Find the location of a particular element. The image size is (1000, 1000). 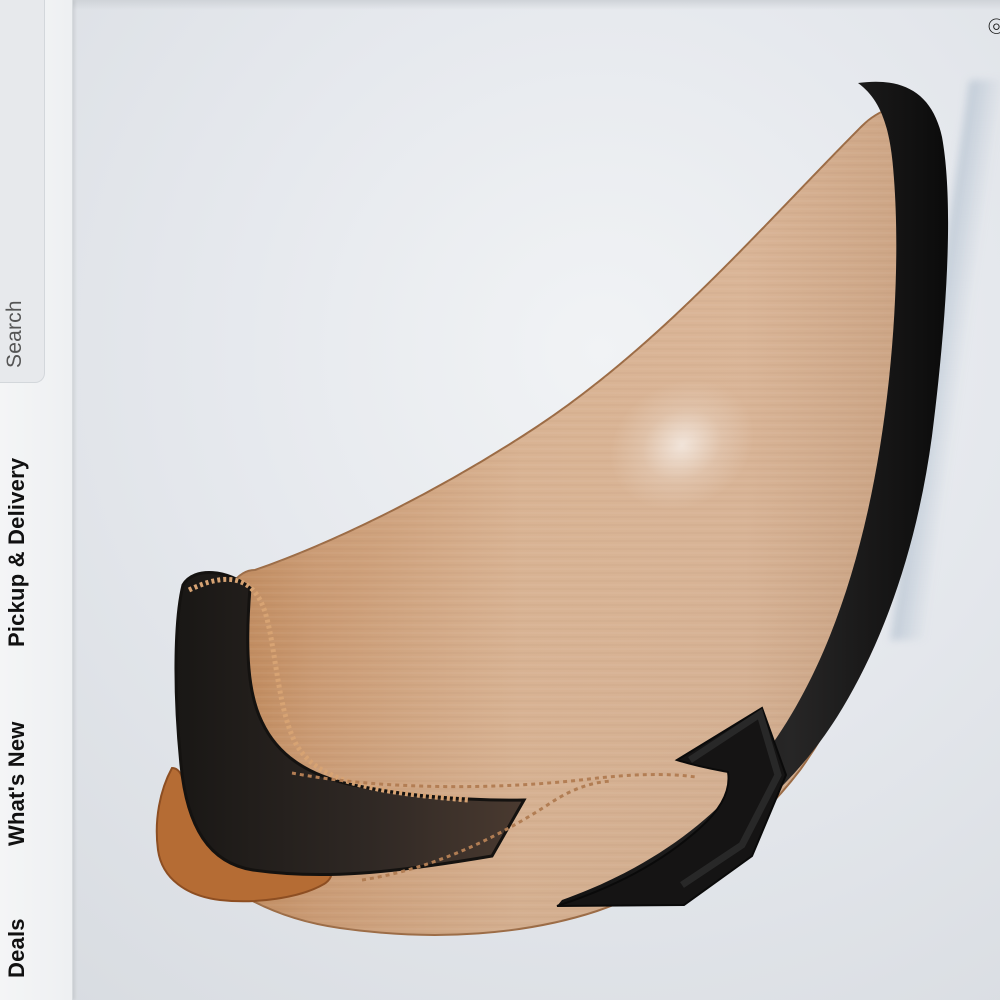

nav-item-deals: Deals is located at coordinates (17, 948).